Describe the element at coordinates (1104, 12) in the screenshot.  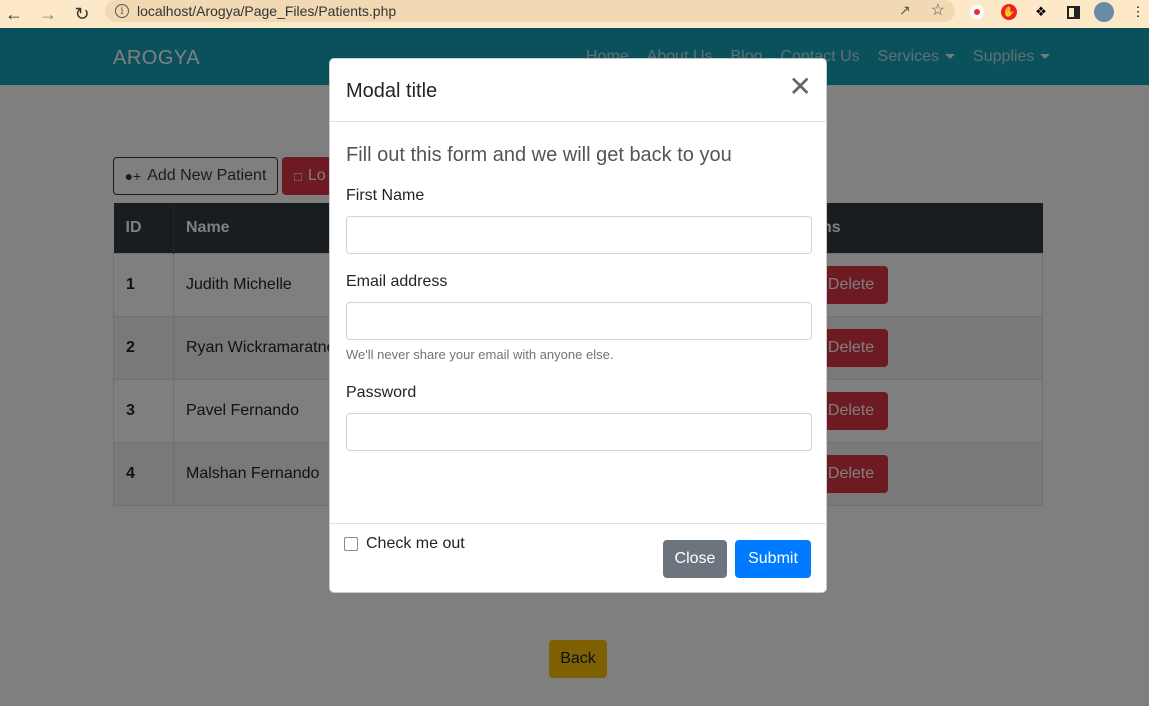
I see `avatar` at that location.